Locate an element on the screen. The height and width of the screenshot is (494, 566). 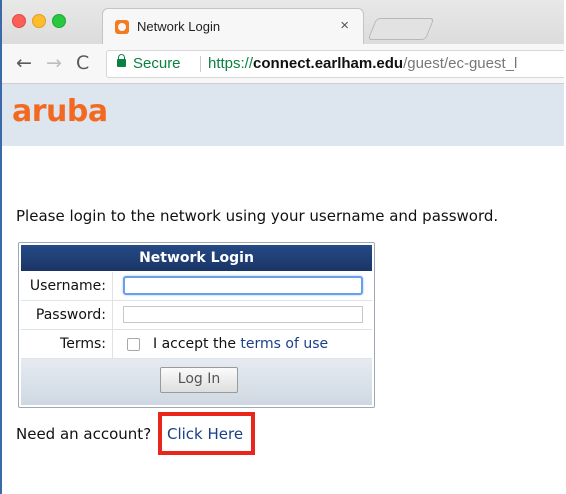
lock-icon is located at coordinates (121, 60).